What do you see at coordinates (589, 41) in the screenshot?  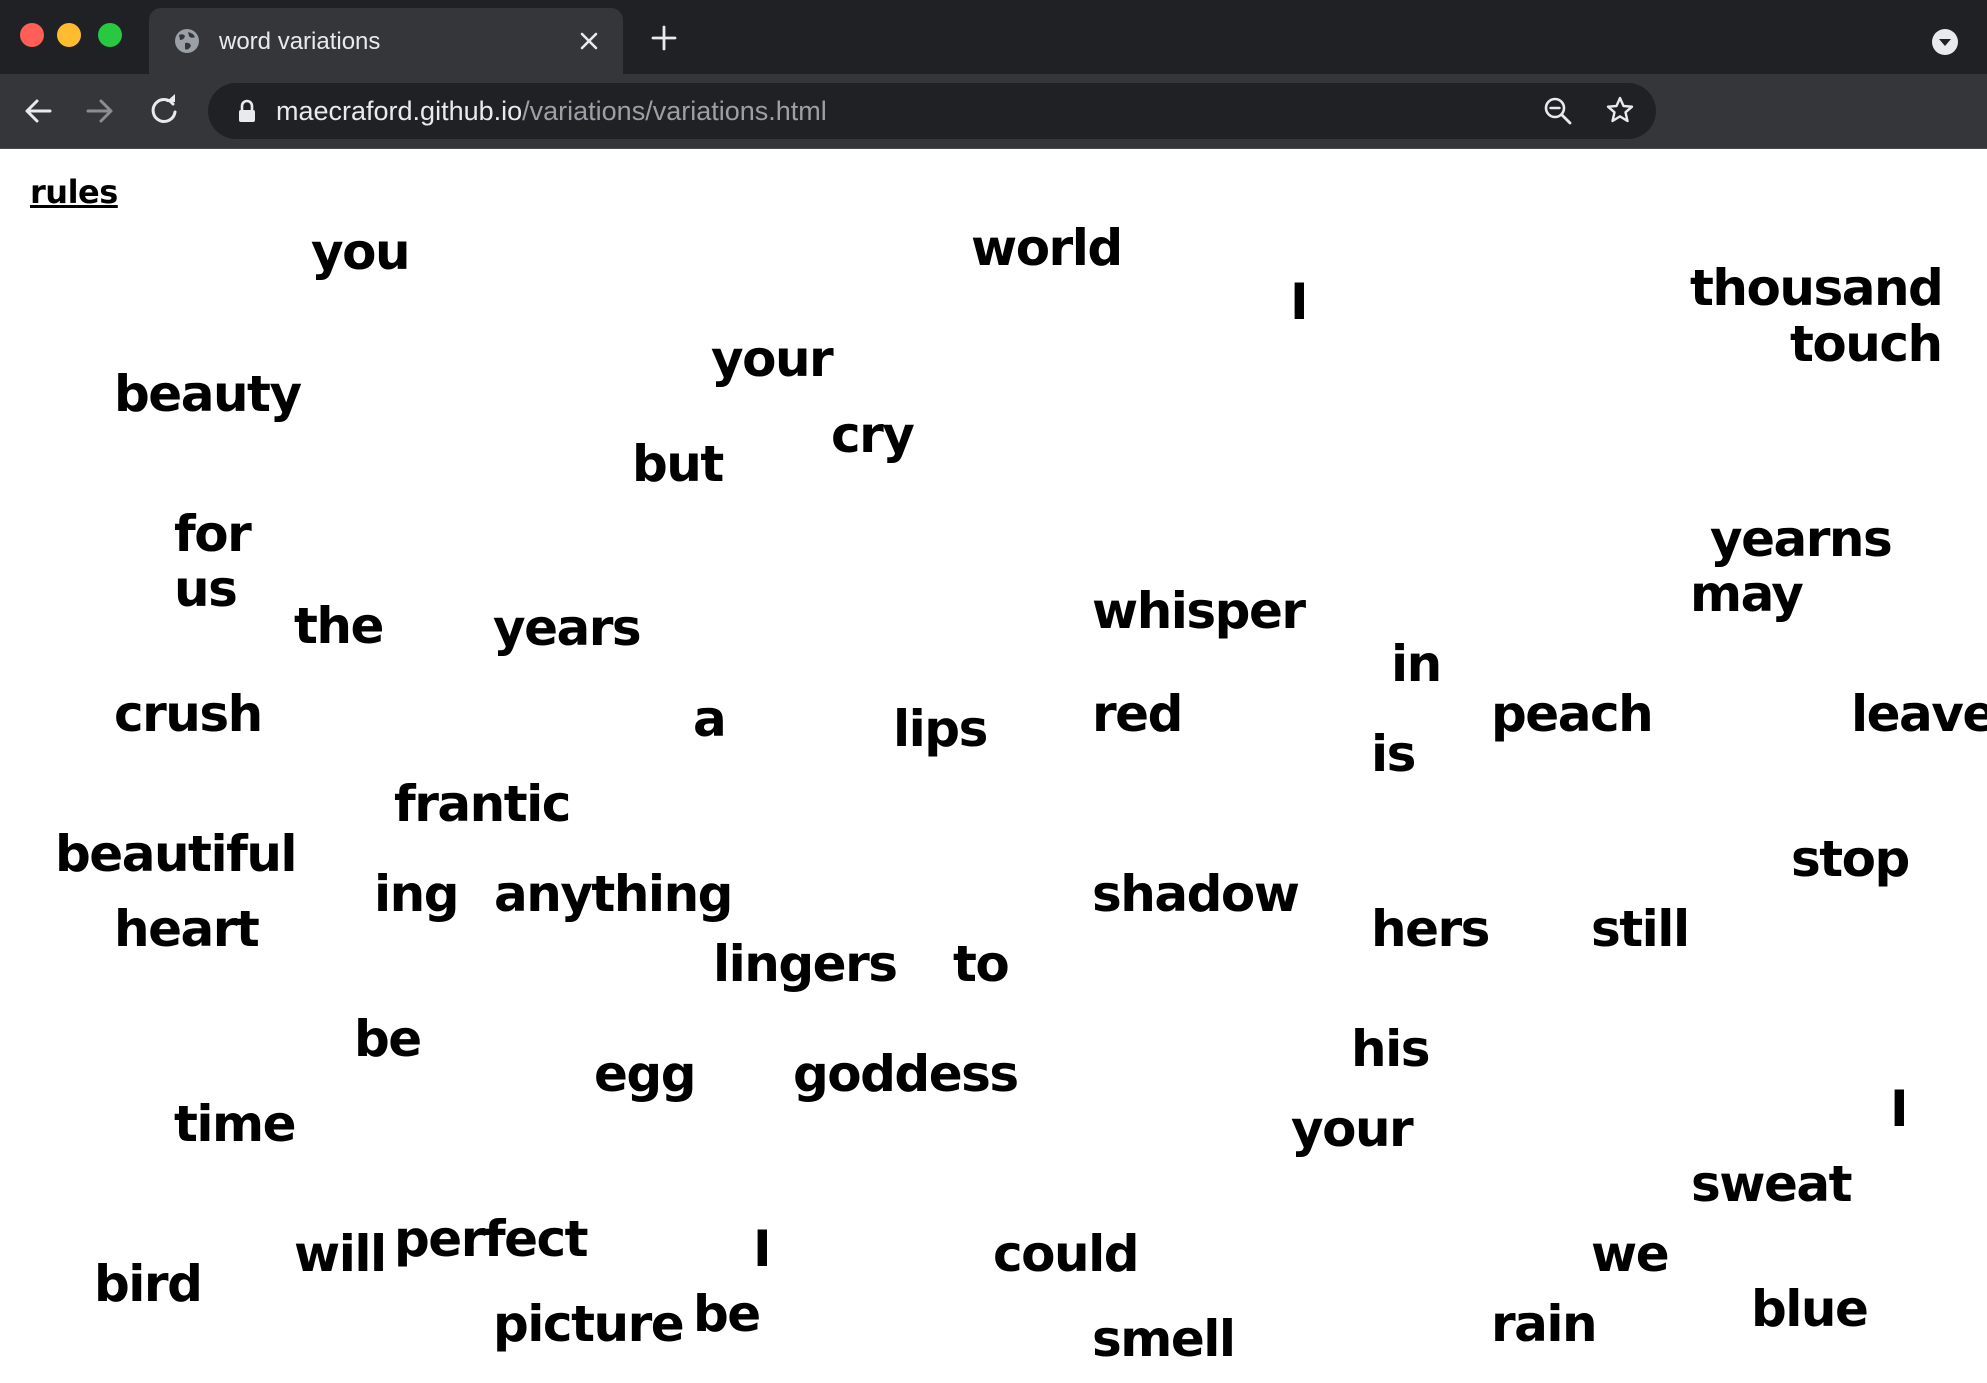 I see `close-tab-icon` at bounding box center [589, 41].